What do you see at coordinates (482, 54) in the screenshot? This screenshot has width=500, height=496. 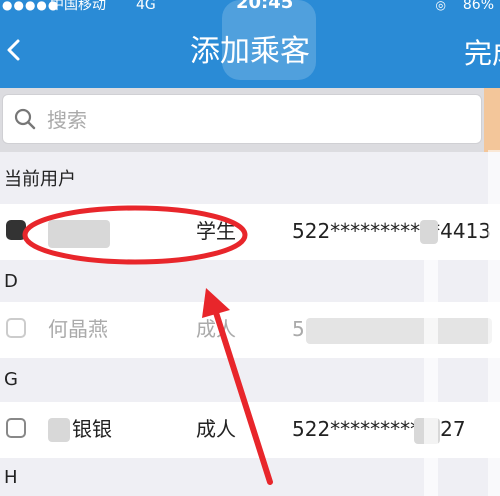 I see `done-button: 完成` at bounding box center [482, 54].